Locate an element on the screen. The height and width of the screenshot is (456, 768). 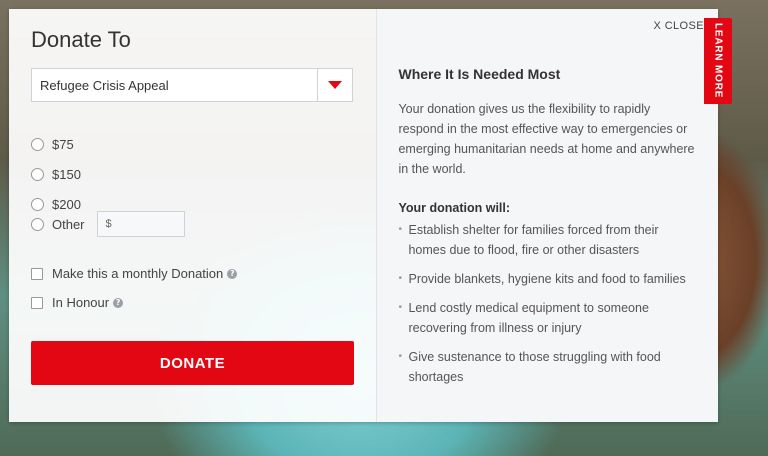
dropdown-toggle is located at coordinates (334, 85).